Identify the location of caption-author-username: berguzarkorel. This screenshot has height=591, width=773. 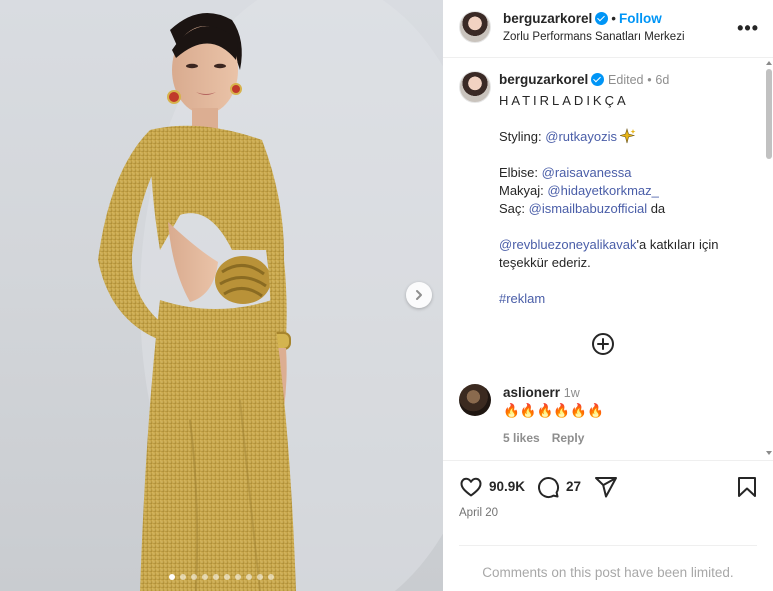
(543, 79).